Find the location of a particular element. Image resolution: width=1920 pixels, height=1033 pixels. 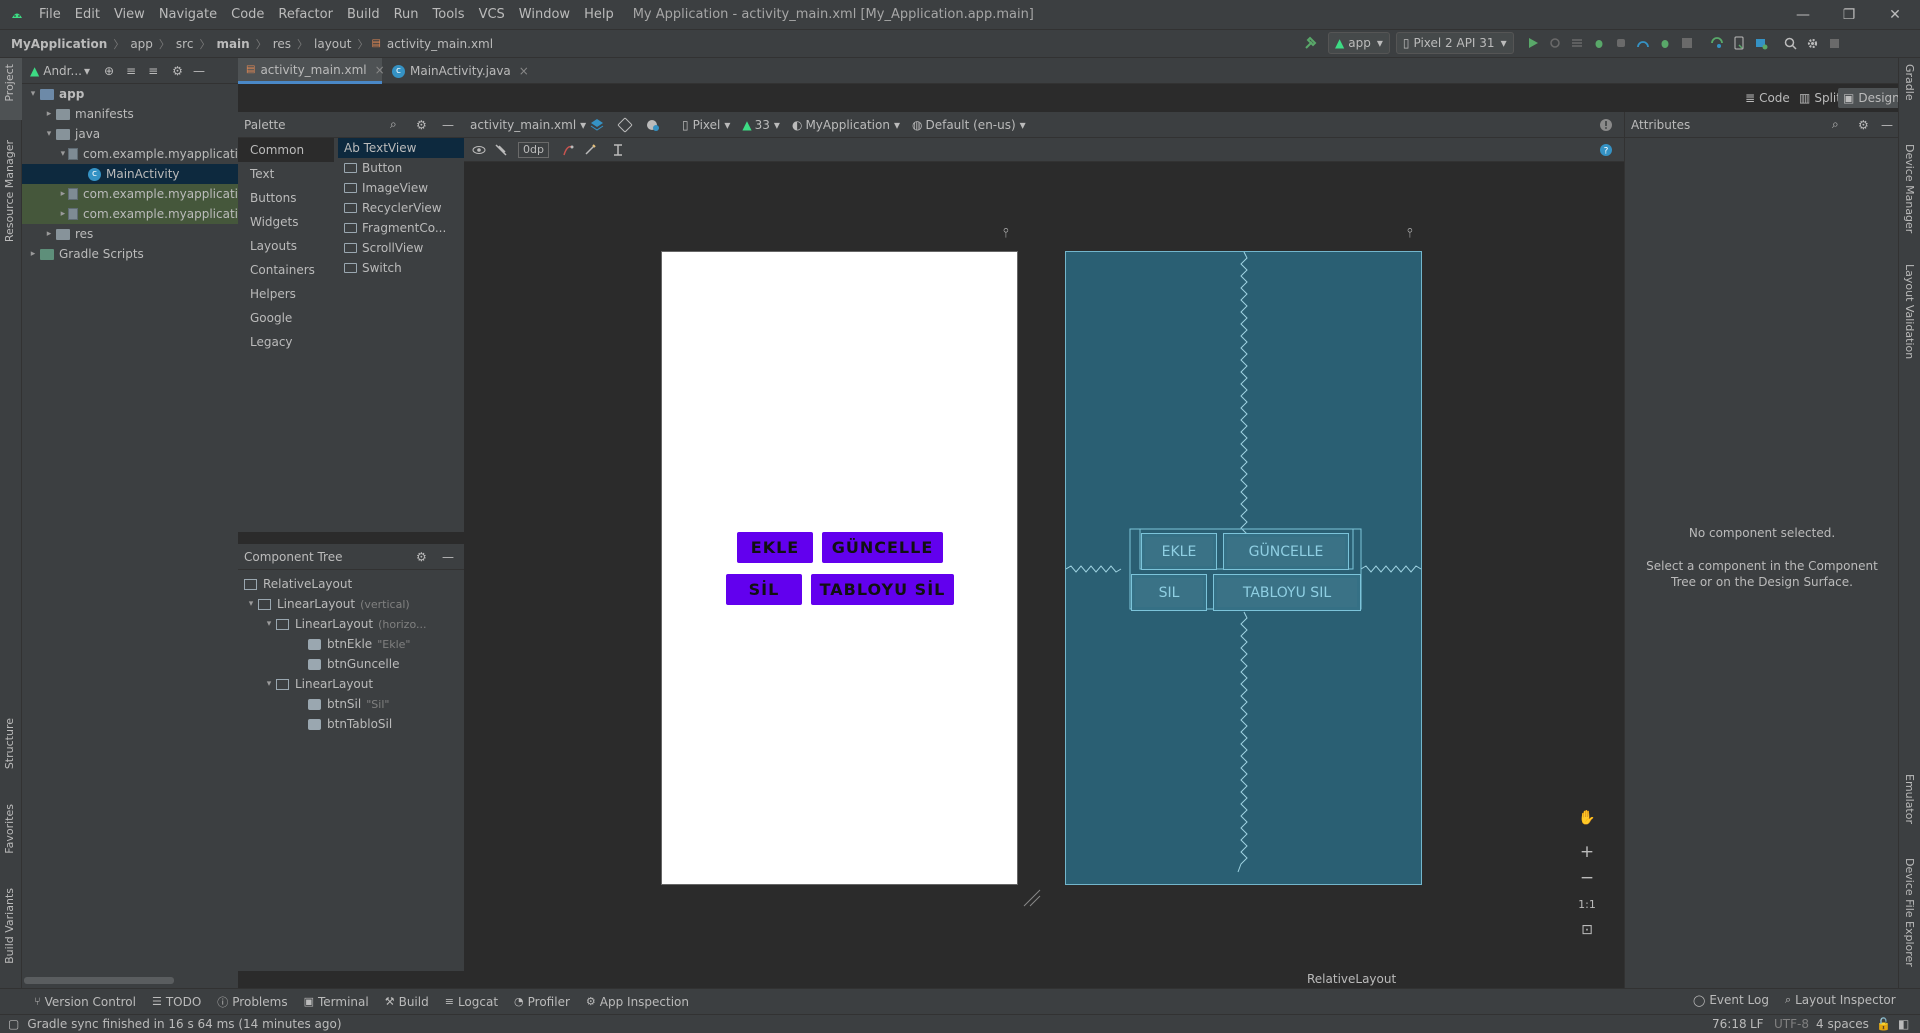

pin-icon: ⫯ is located at coordinates (1006, 233).